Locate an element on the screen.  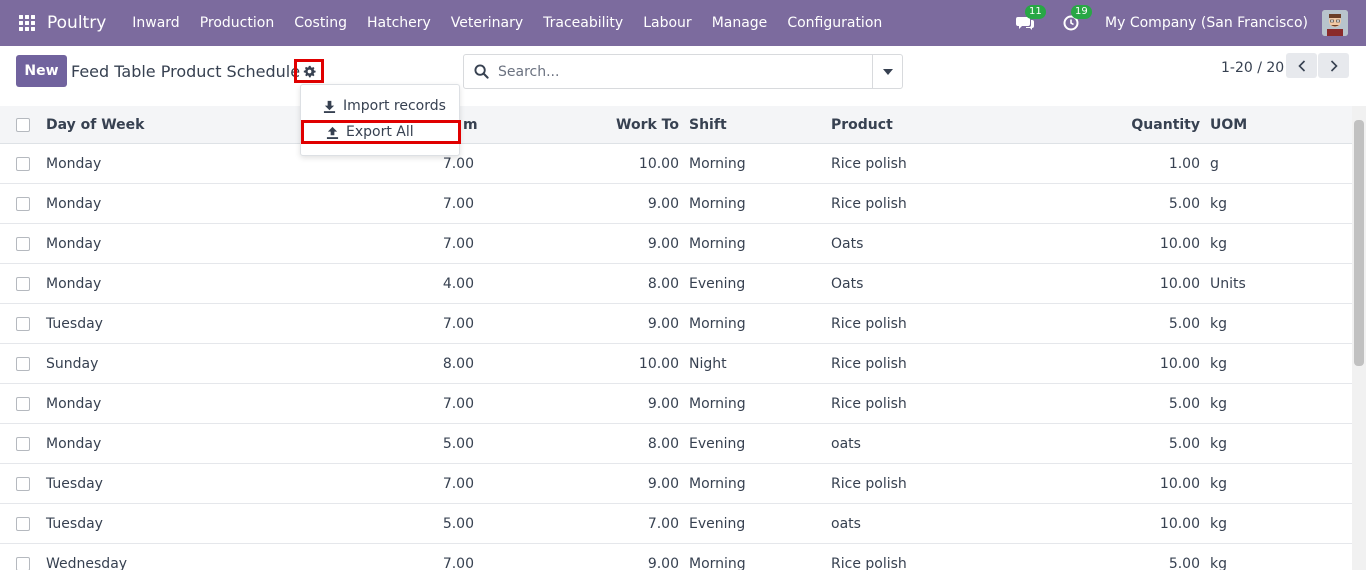
messages-button: 11 is located at coordinates (1029, 20).